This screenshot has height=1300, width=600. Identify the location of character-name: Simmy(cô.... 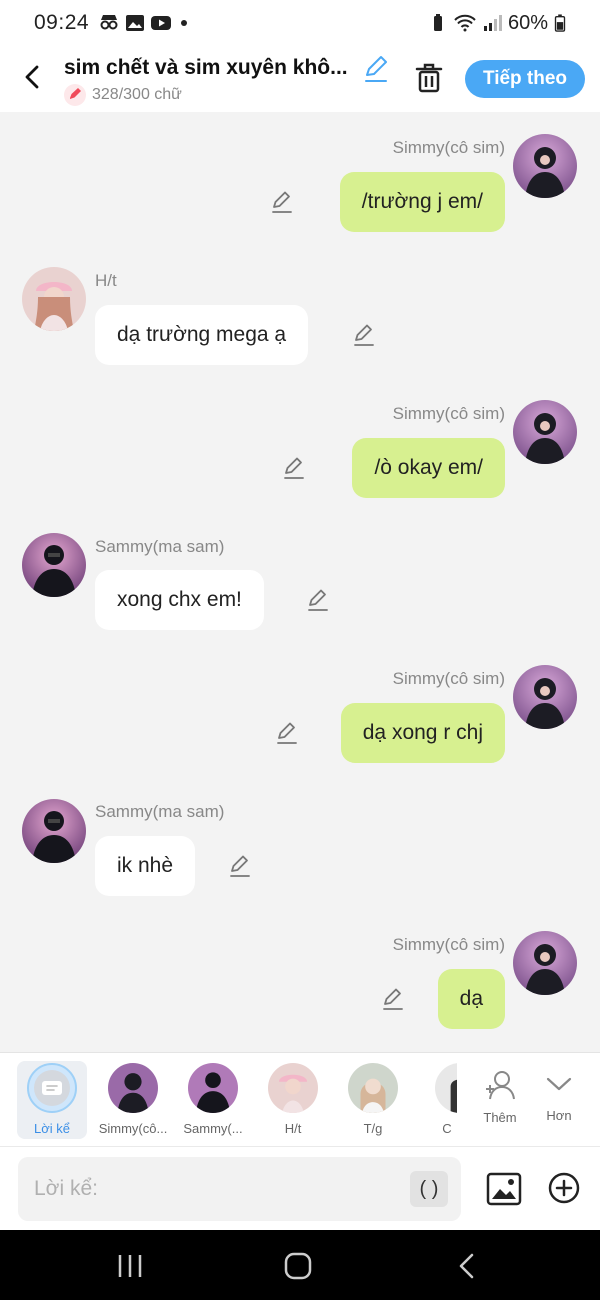
(133, 1128).